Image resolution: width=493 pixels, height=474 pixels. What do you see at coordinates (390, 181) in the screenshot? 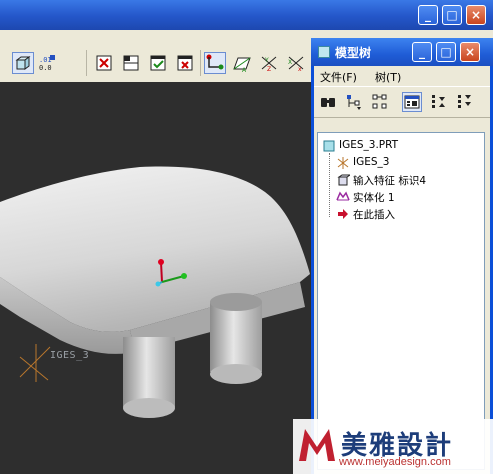
I see `tree-item-label: 输入特征 标识4` at bounding box center [390, 181].